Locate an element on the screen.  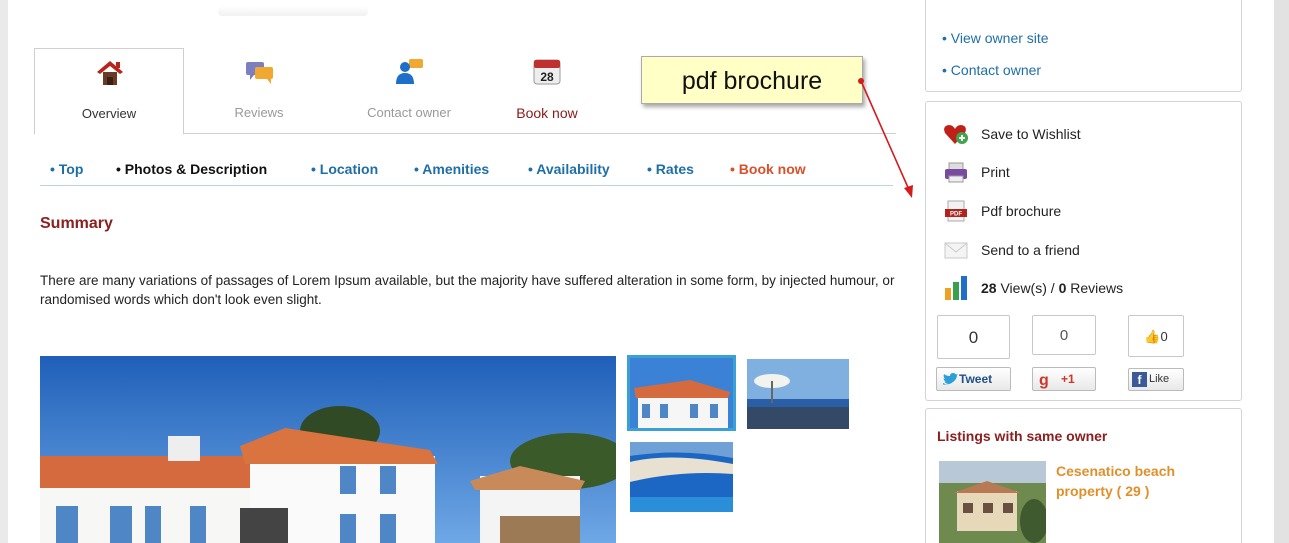
envelope-icon is located at coordinates (956, 250).